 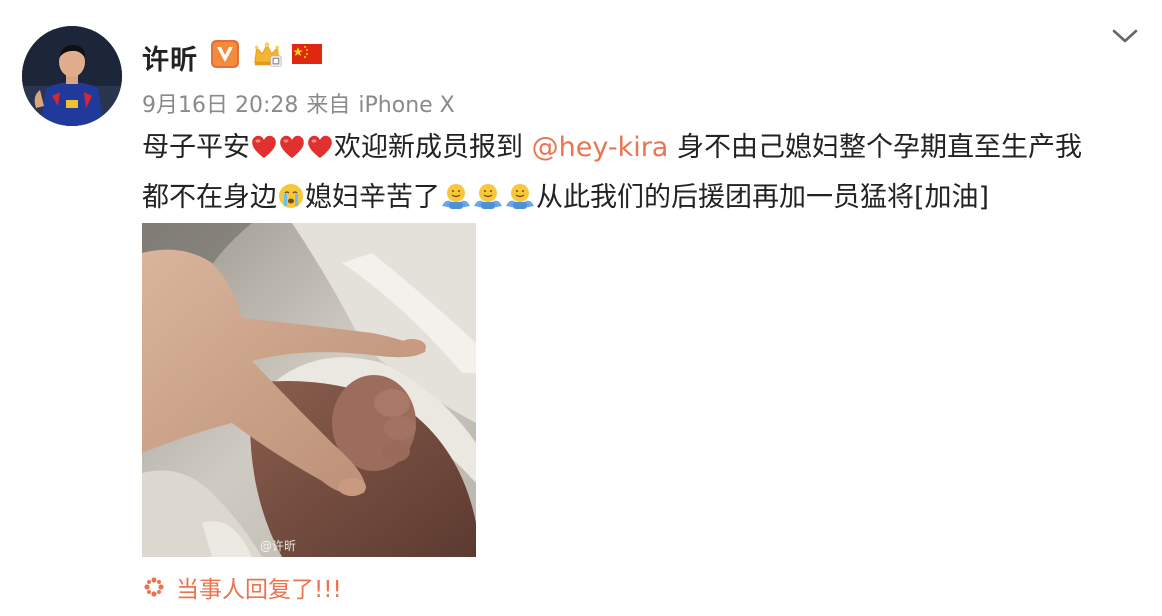 I want to click on text-segment: 都不在身边, so click(x=209, y=197).